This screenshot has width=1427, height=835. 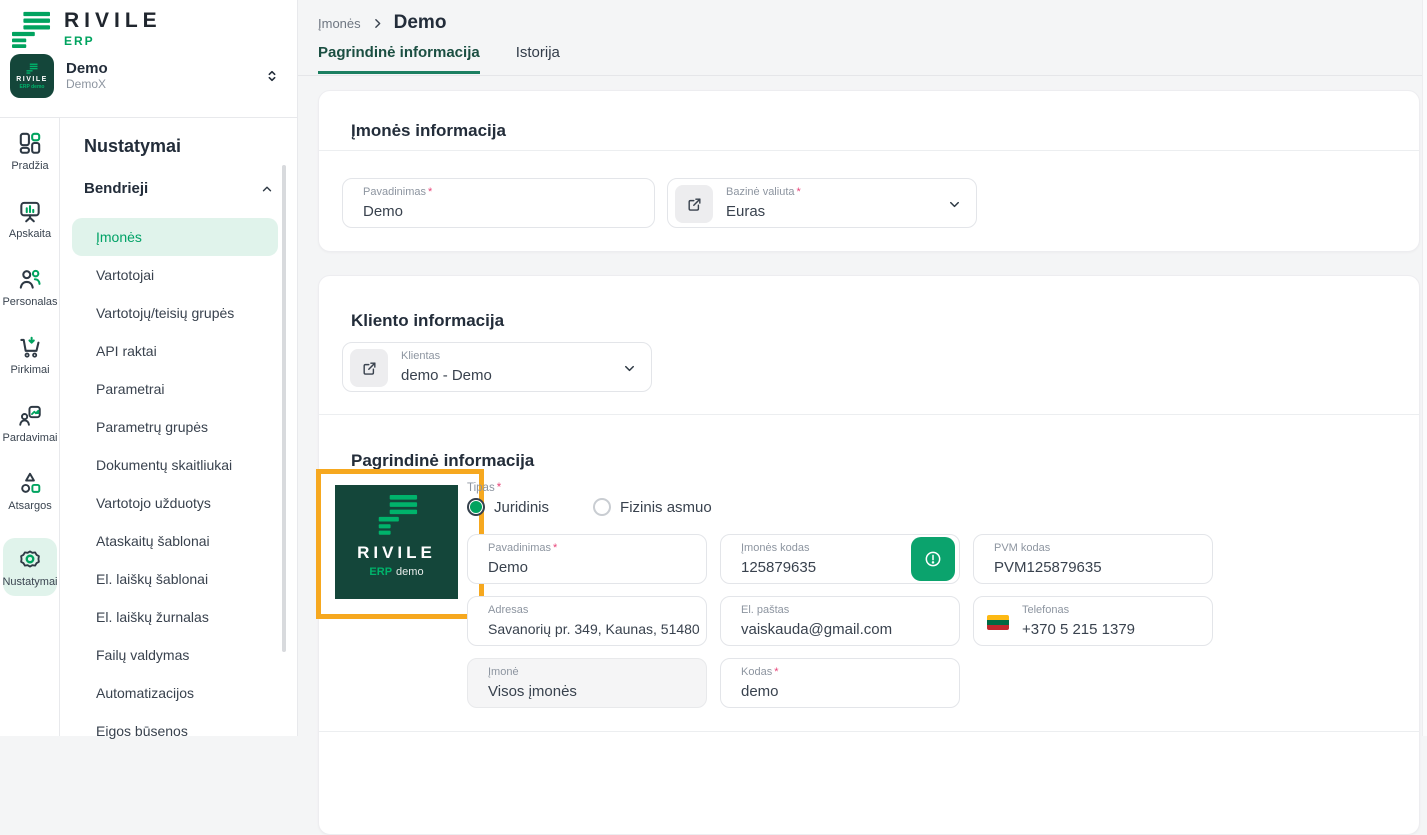 What do you see at coordinates (396, 542) in the screenshot?
I see `company-logo-image: RIVILE ERP demo` at bounding box center [396, 542].